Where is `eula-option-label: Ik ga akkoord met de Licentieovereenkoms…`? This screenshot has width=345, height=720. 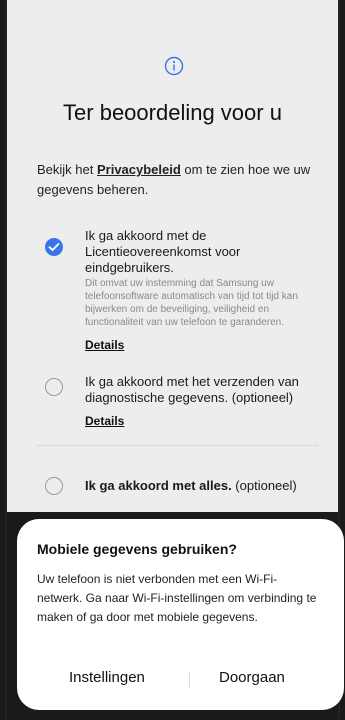 eula-option-label: Ik ga akkoord met de Licentieovereenkoms… is located at coordinates (163, 251).